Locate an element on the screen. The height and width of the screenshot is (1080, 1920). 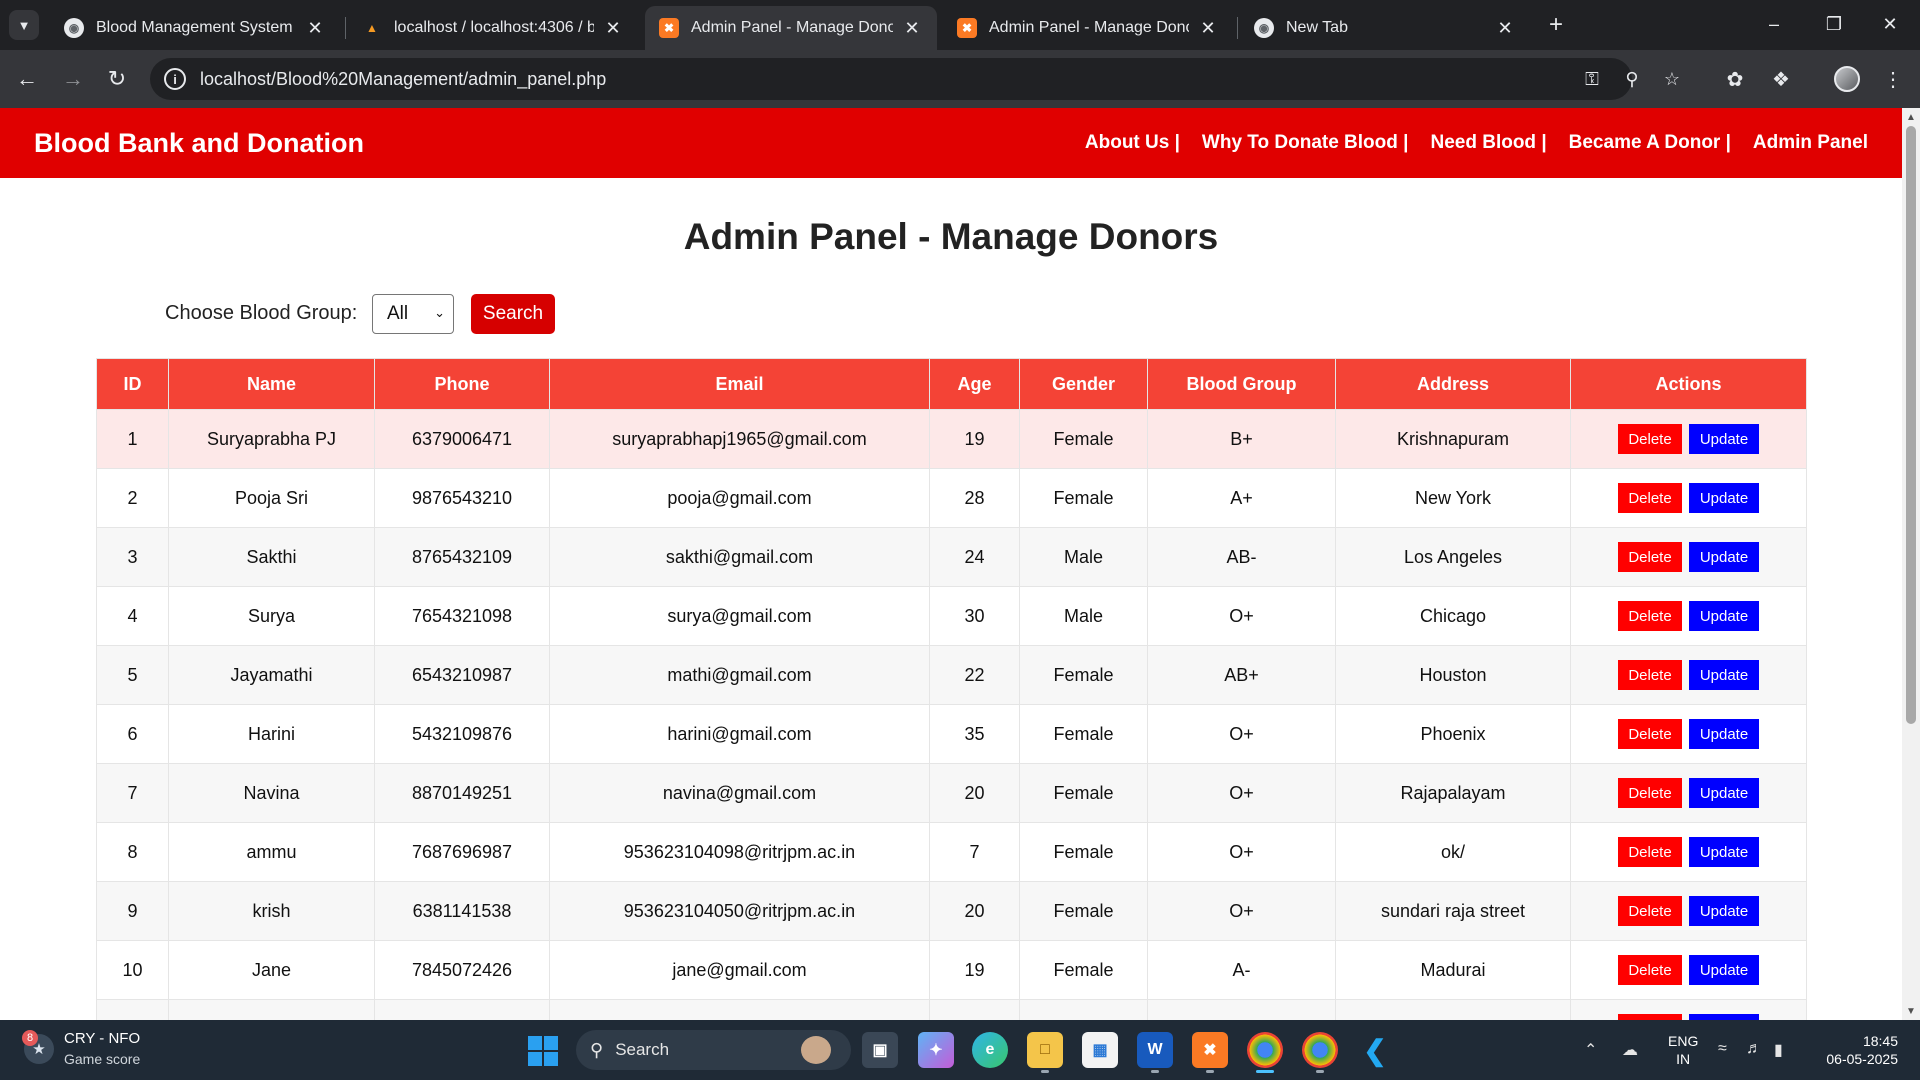
nav-about-us: About Us | is located at coordinates (1132, 143).